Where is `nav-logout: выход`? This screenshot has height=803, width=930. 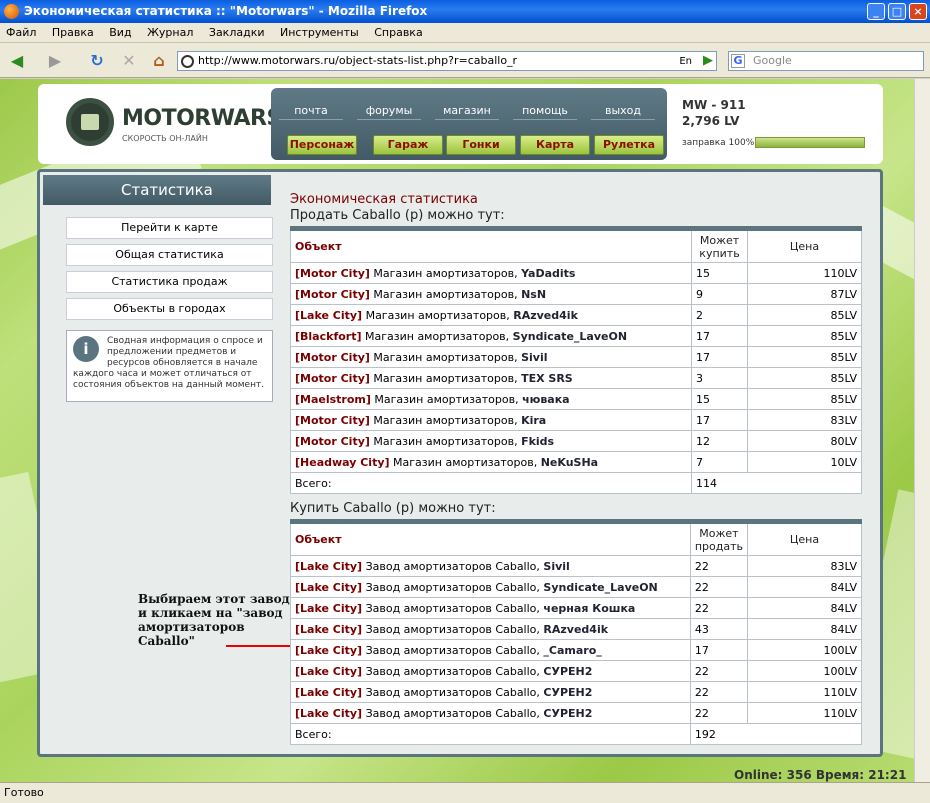
nav-logout: выход is located at coordinates (623, 112).